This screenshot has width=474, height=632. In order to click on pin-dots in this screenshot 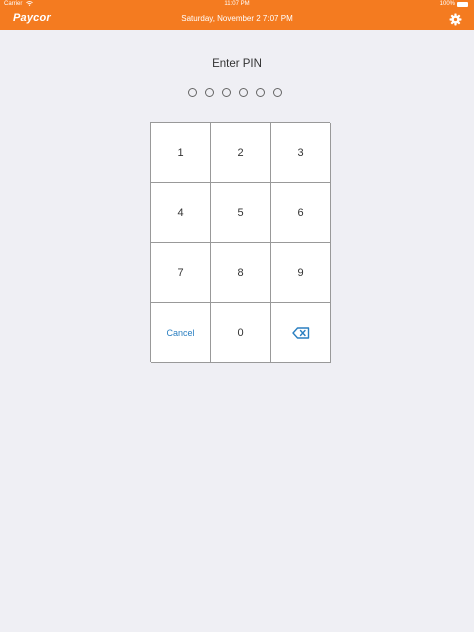, I will do `click(235, 92)`.